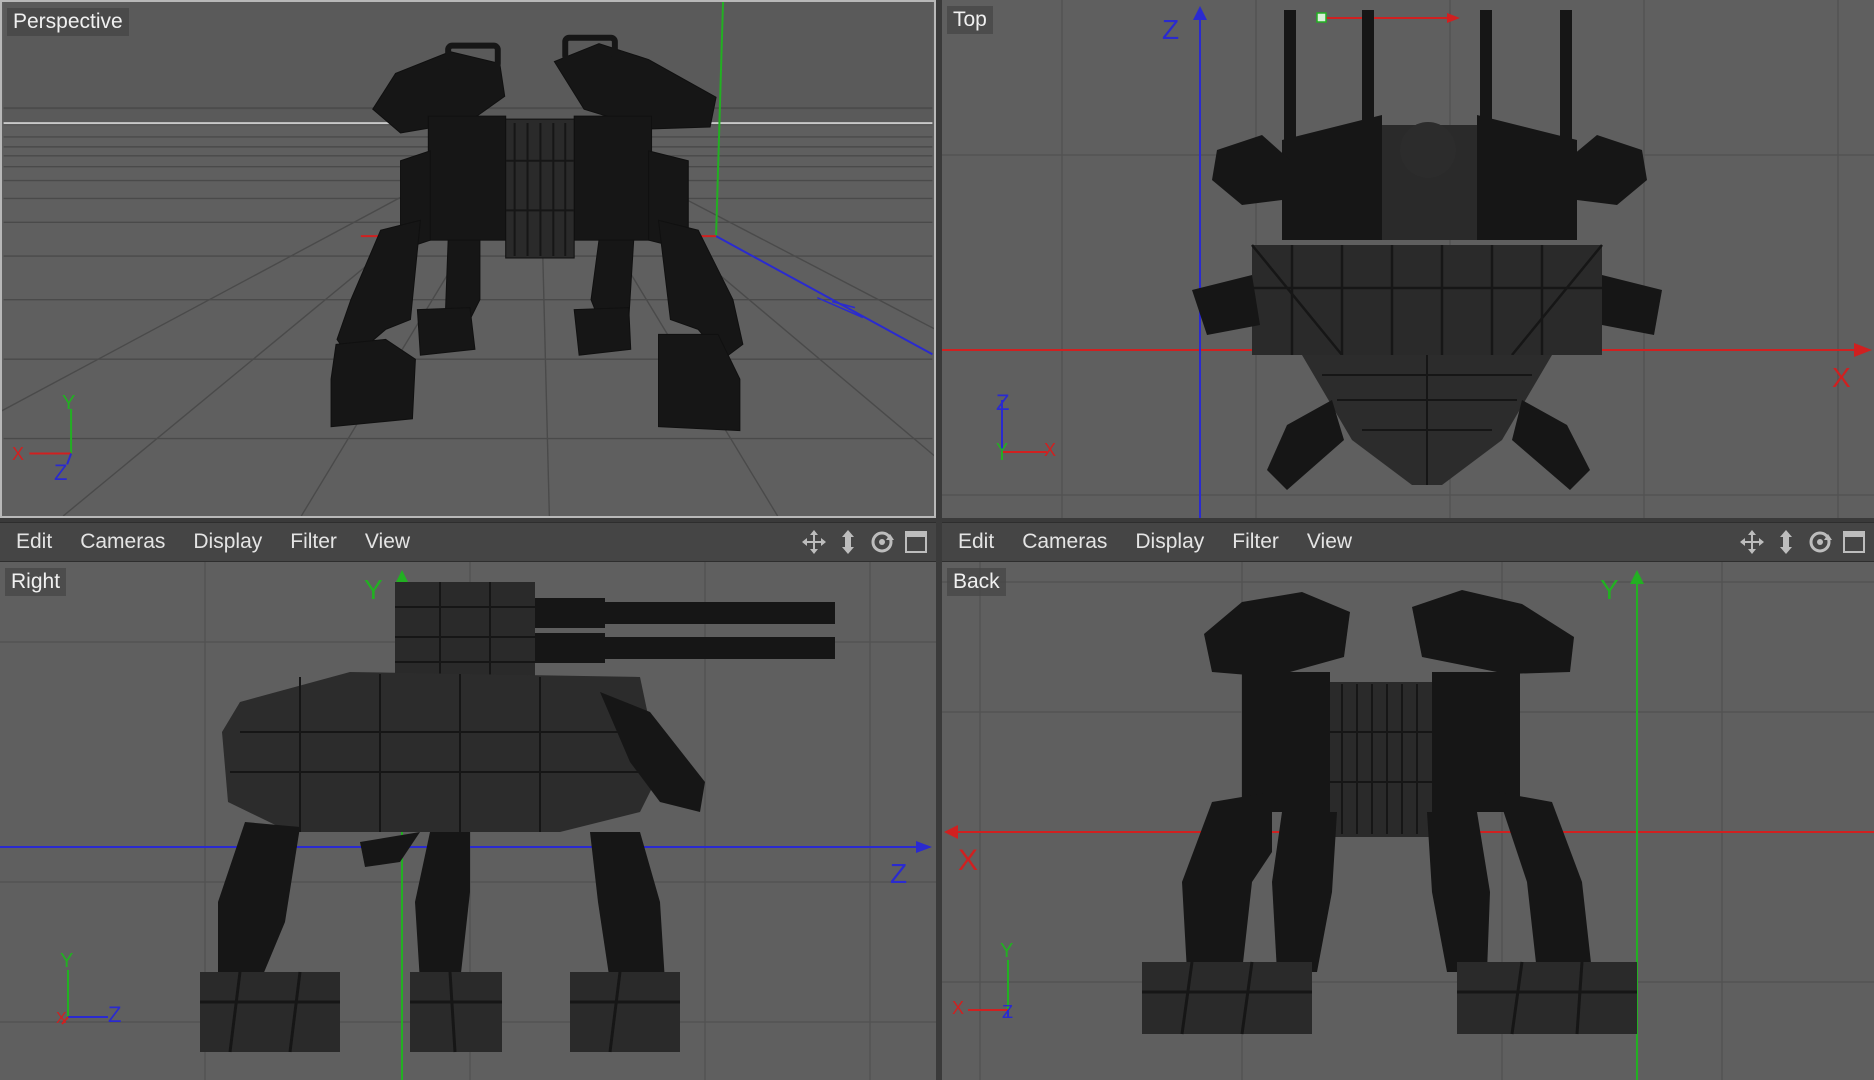  What do you see at coordinates (84, 997) in the screenshot?
I see `right-axis-gizmo` at bounding box center [84, 997].